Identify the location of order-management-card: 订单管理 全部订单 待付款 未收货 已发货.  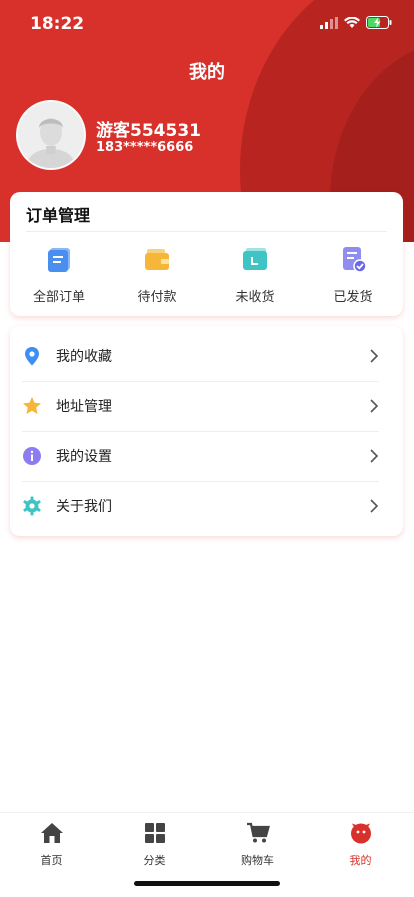
(206, 254).